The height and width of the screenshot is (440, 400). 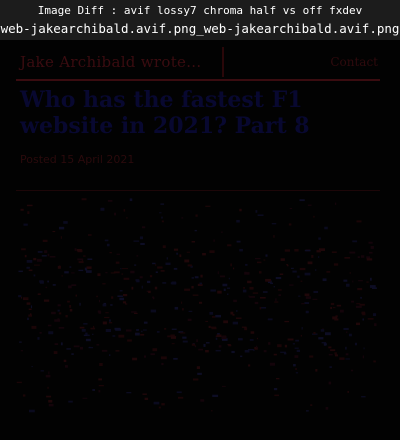 I want to click on header-rule, so click(x=198, y=80).